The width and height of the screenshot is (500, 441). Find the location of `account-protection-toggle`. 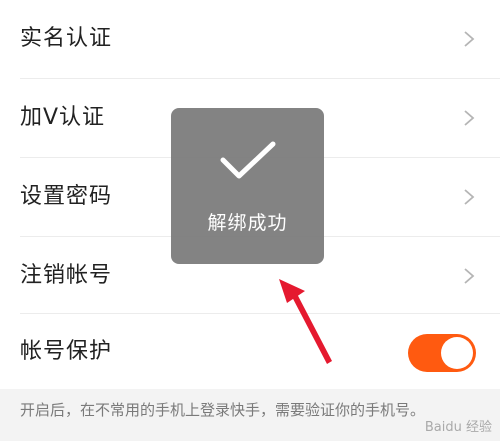

account-protection-toggle is located at coordinates (442, 353).